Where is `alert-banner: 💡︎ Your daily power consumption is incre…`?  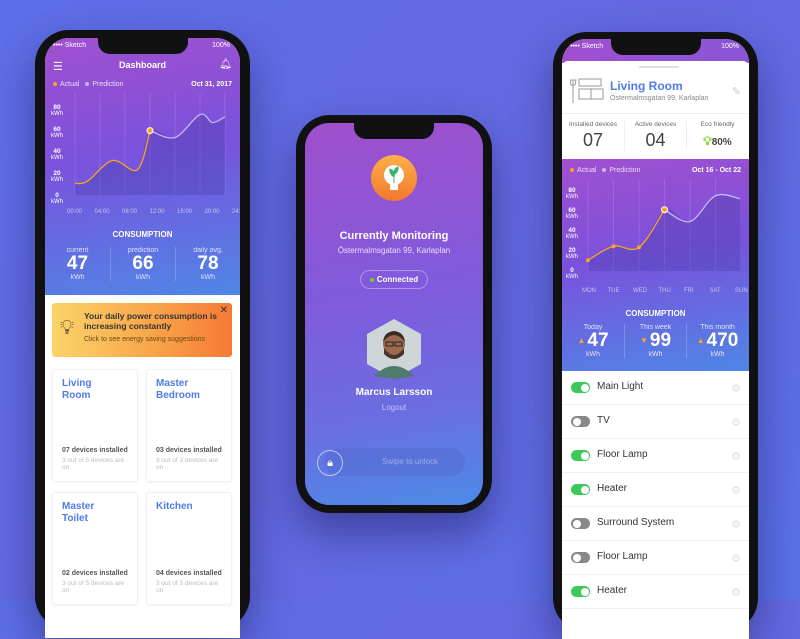
alert-banner: 💡︎ Your daily power consumption is incre… is located at coordinates (142, 330).